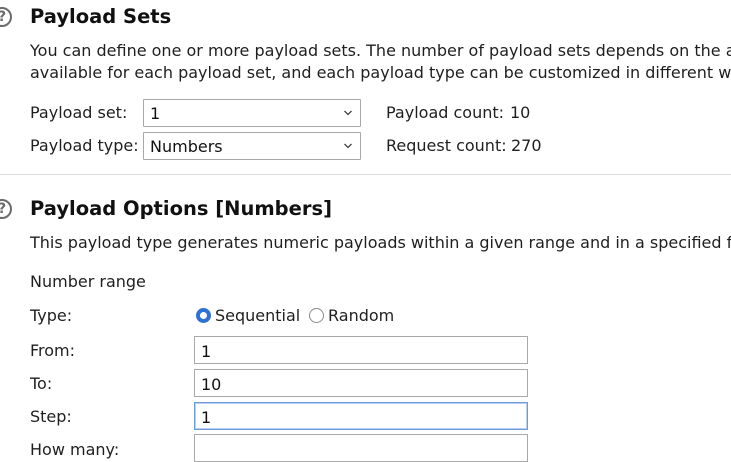  I want to click on to-label: To:, so click(41, 383).